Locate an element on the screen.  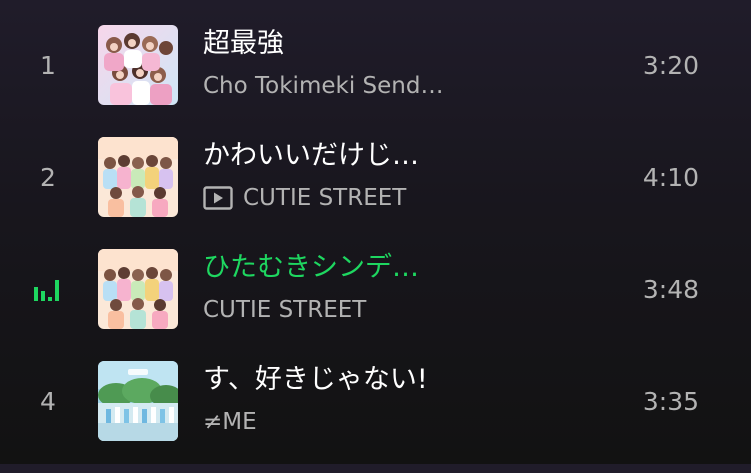
track-number: 4 is located at coordinates (48, 401).